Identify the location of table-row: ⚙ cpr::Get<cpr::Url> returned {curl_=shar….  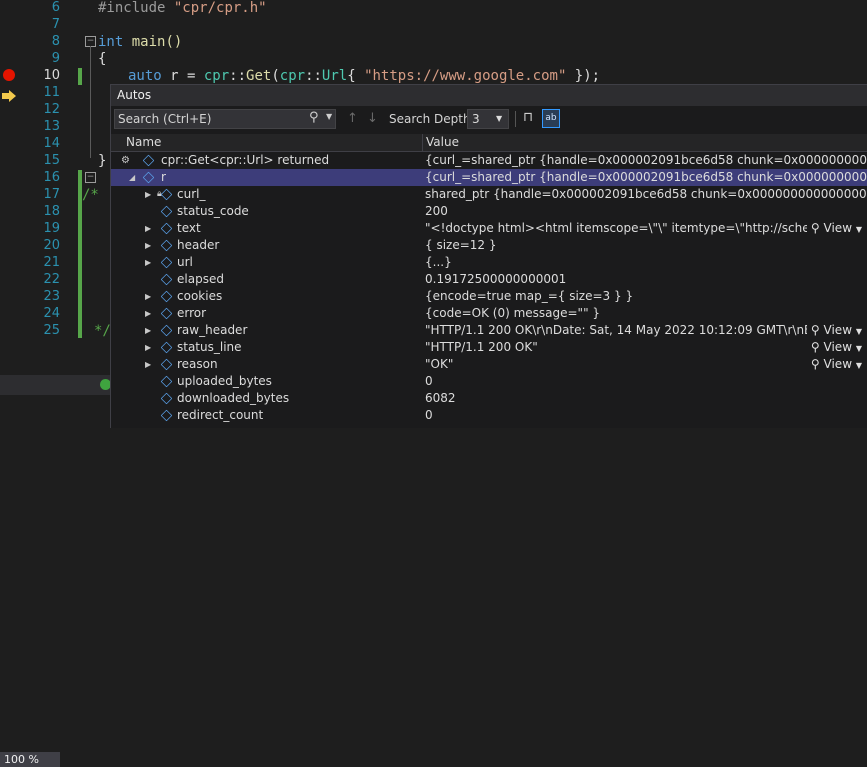
(489, 160).